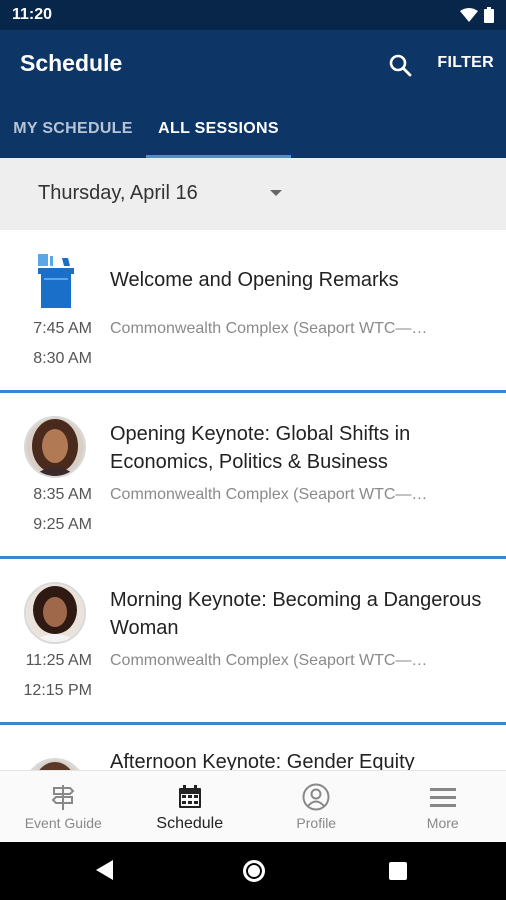  I want to click on status-icons, so click(477, 15).